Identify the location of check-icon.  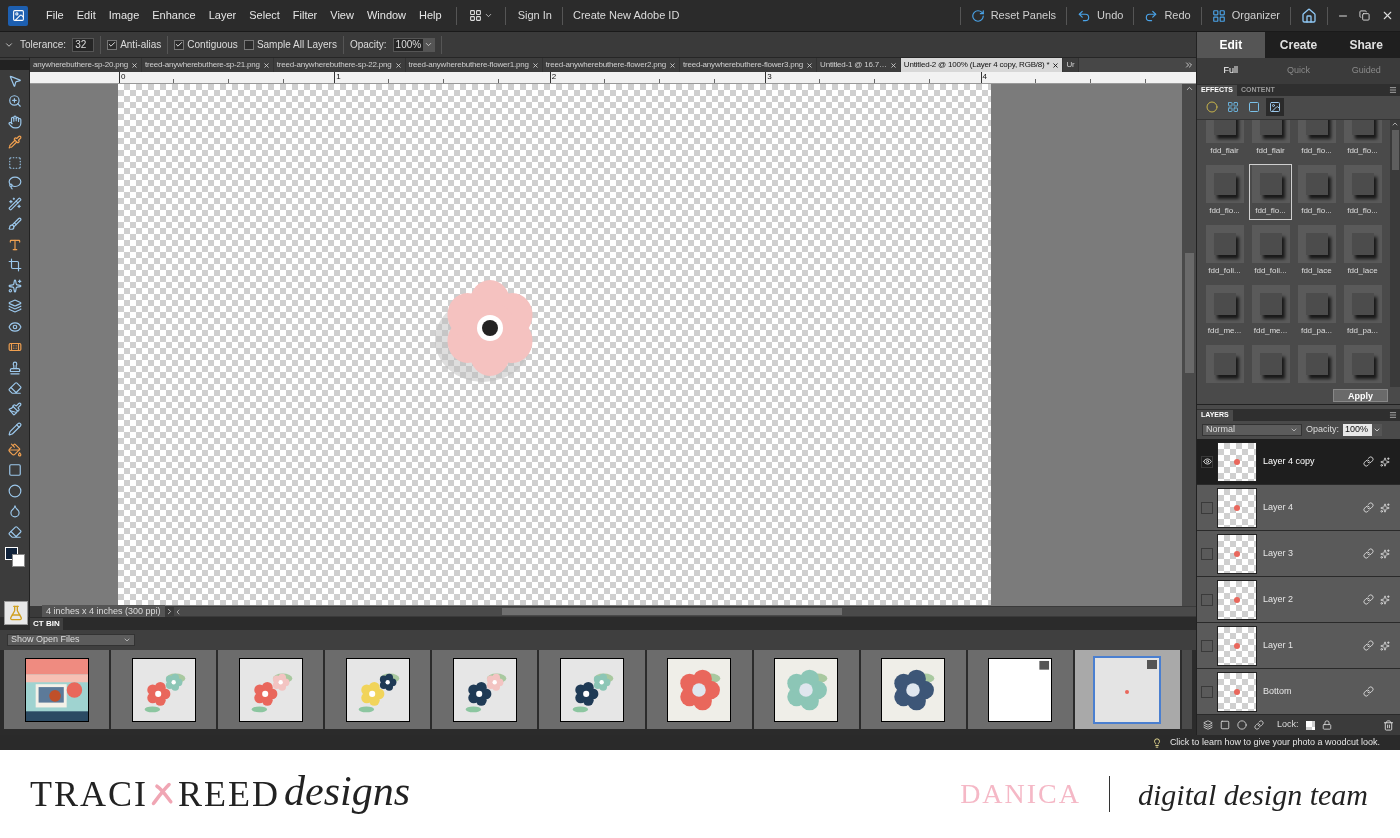
(179, 44).